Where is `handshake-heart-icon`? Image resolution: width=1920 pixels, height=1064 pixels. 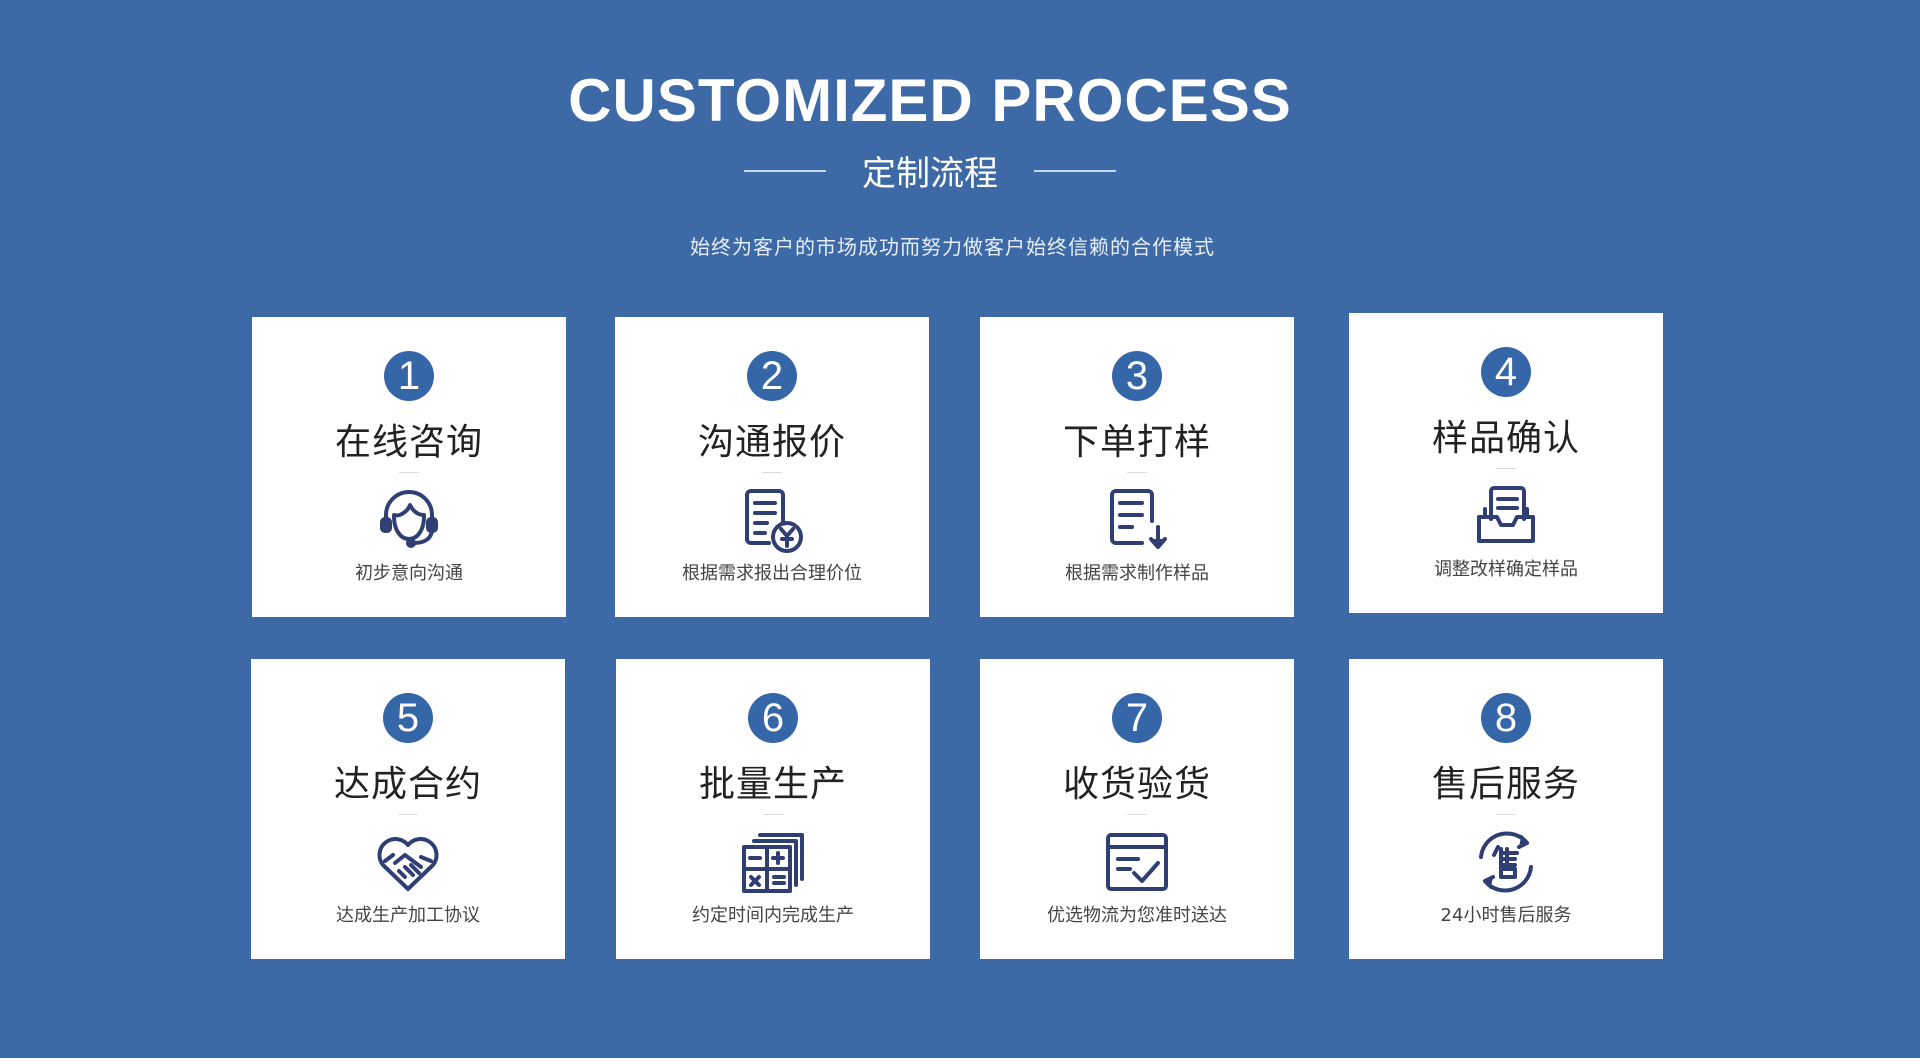
handshake-heart-icon is located at coordinates (408, 862).